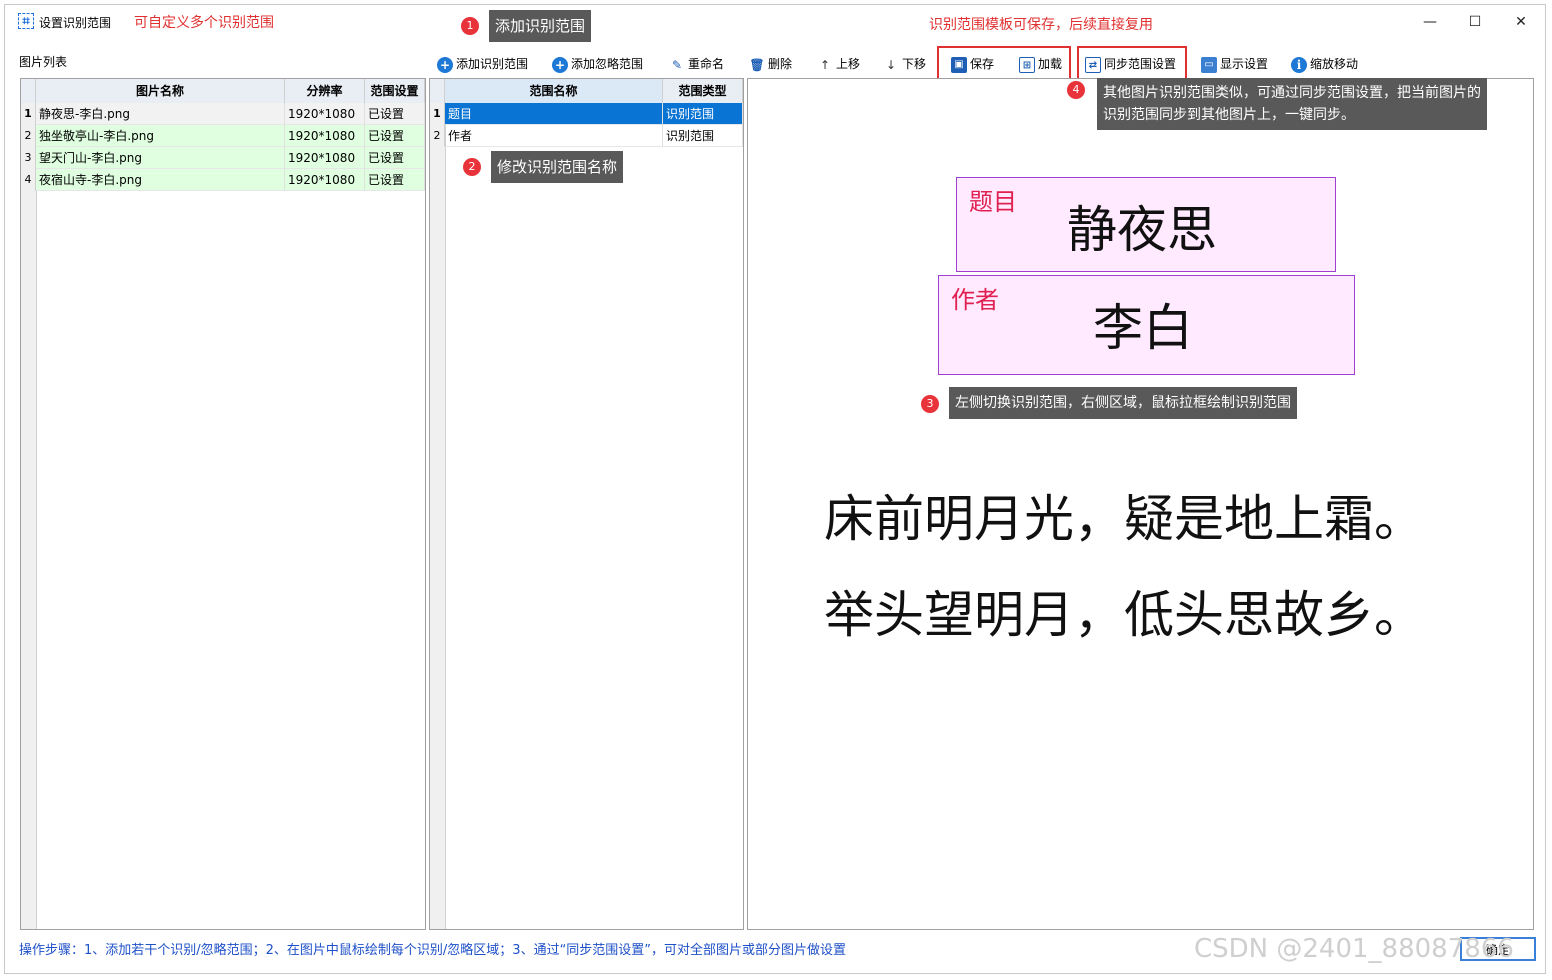 The height and width of the screenshot is (980, 1552). What do you see at coordinates (1004, 63) in the screenshot?
I see `save-load-highlight` at bounding box center [1004, 63].